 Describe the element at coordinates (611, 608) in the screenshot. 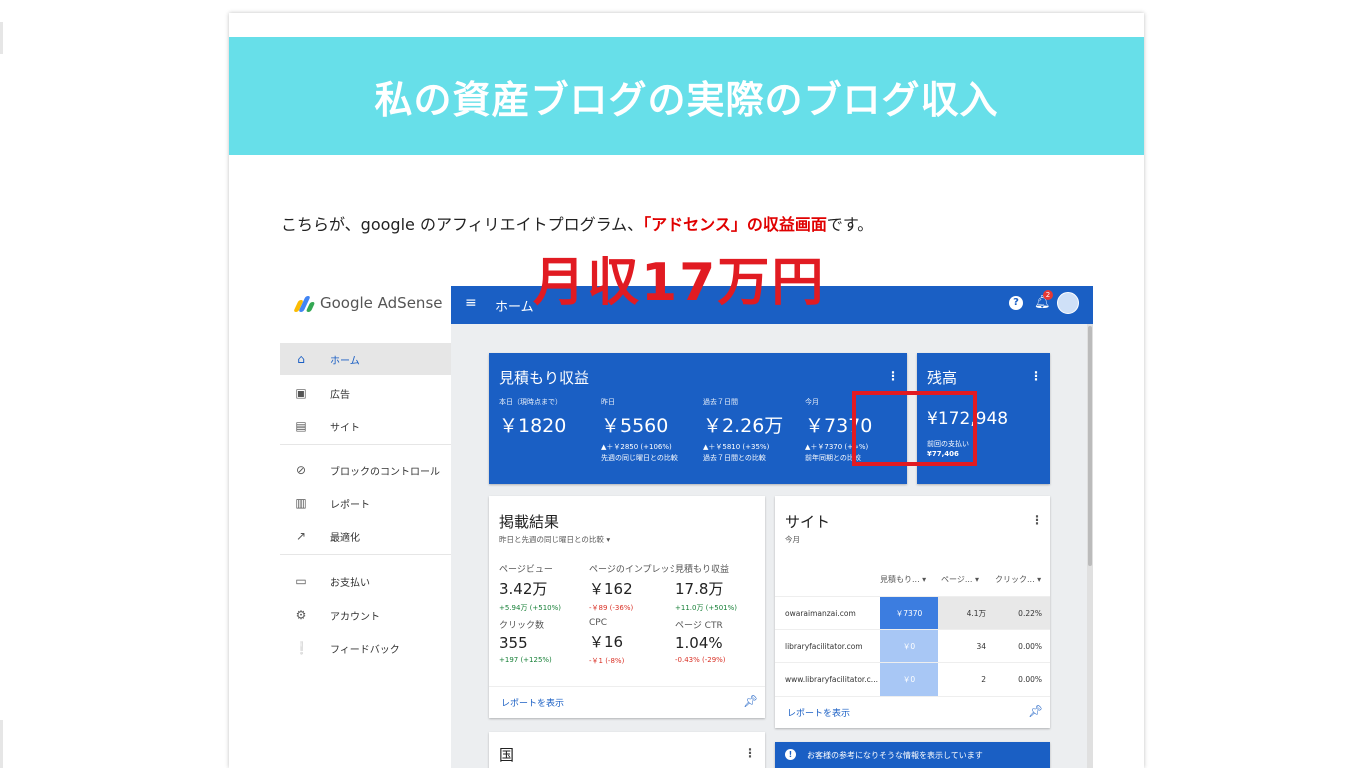

I see `metric-delta: -￥89 (-36%)` at that location.